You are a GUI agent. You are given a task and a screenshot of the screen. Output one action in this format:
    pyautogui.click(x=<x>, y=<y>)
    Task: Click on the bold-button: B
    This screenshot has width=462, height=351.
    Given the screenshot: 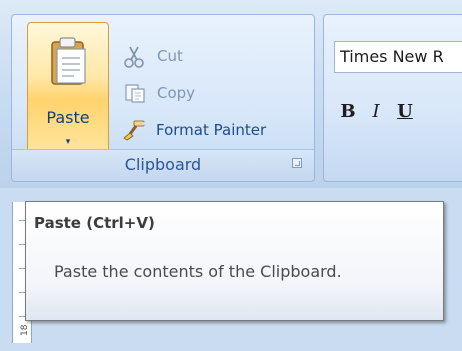 What is the action you would take?
    pyautogui.click(x=348, y=112)
    